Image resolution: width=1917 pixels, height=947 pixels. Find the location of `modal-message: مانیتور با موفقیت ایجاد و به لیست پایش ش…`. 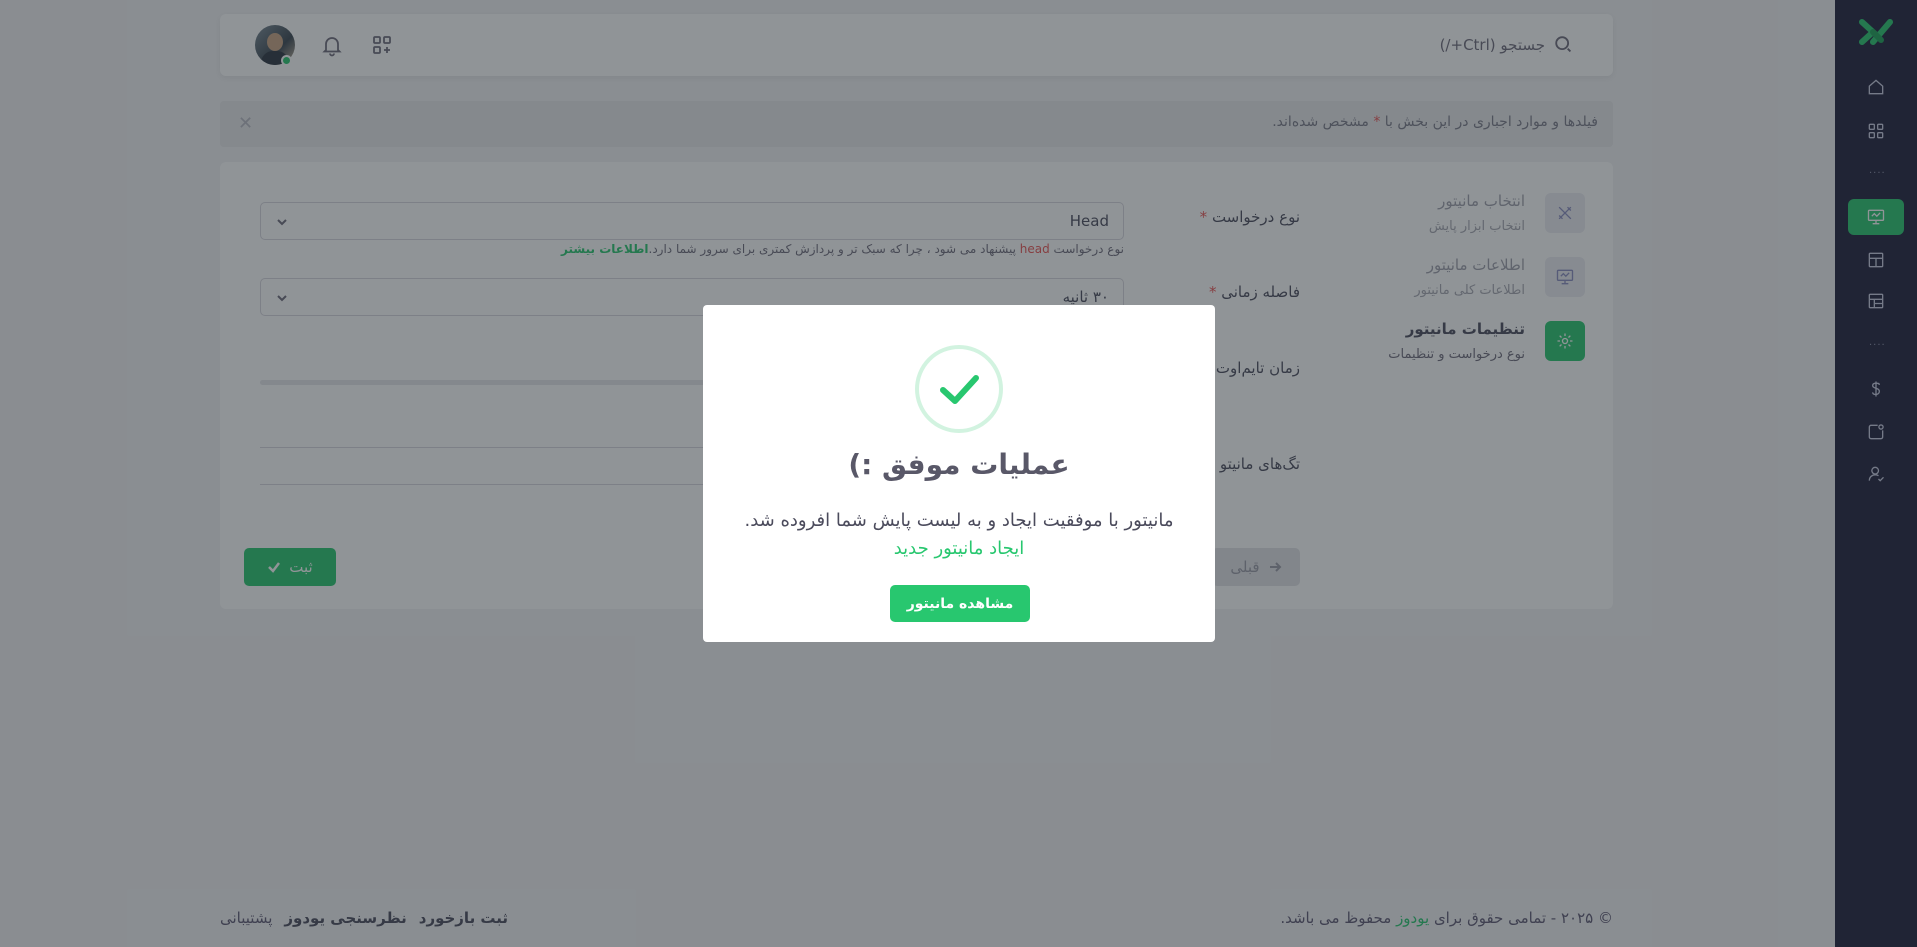

modal-message: مانیتور با موفقیت ایجاد و به لیست پایش ش… is located at coordinates (959, 520).